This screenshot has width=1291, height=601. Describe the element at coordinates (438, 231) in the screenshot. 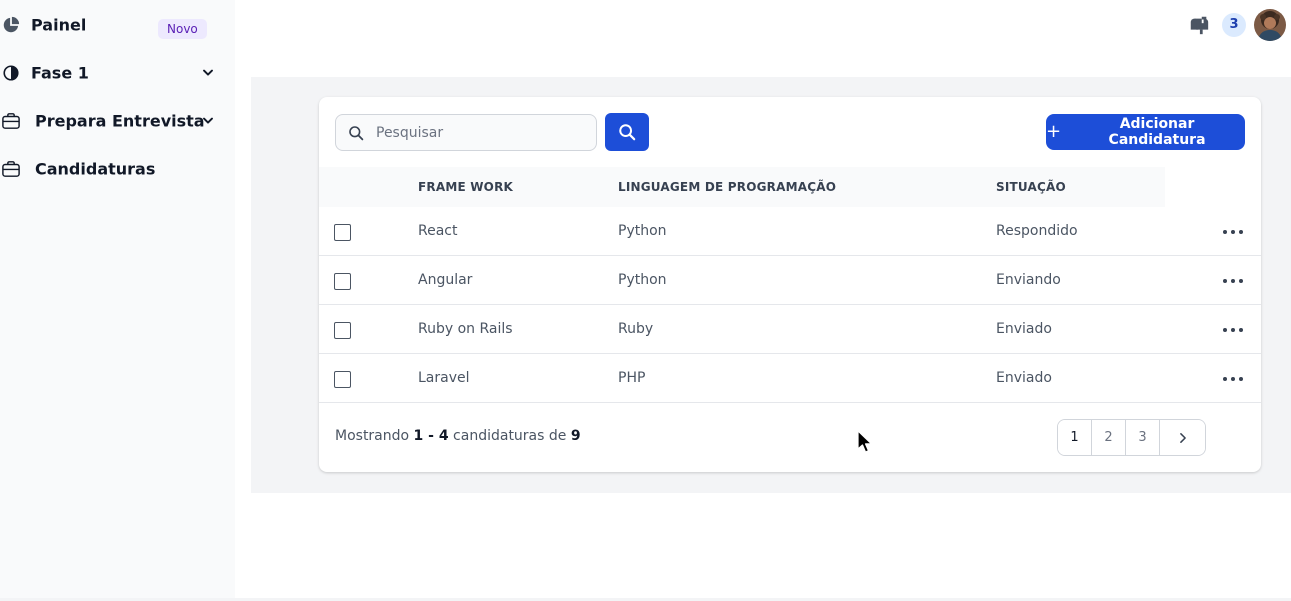

I see `framework-cell: React` at that location.